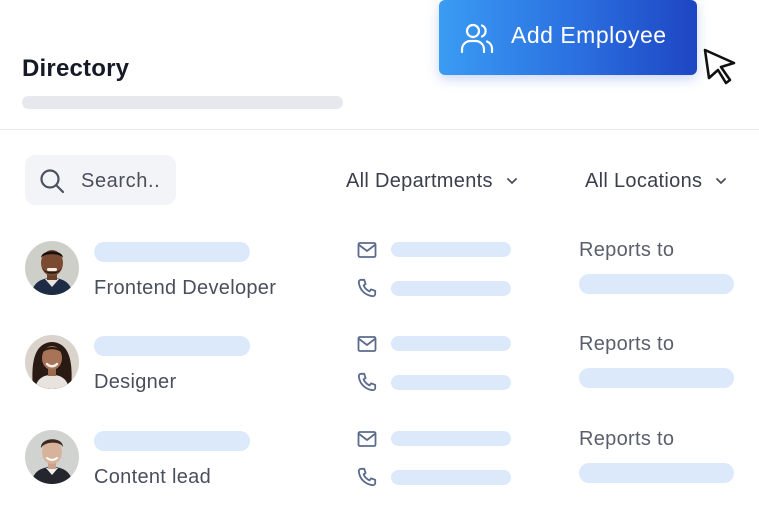  I want to click on add-employee-label: Add Employee, so click(589, 35).